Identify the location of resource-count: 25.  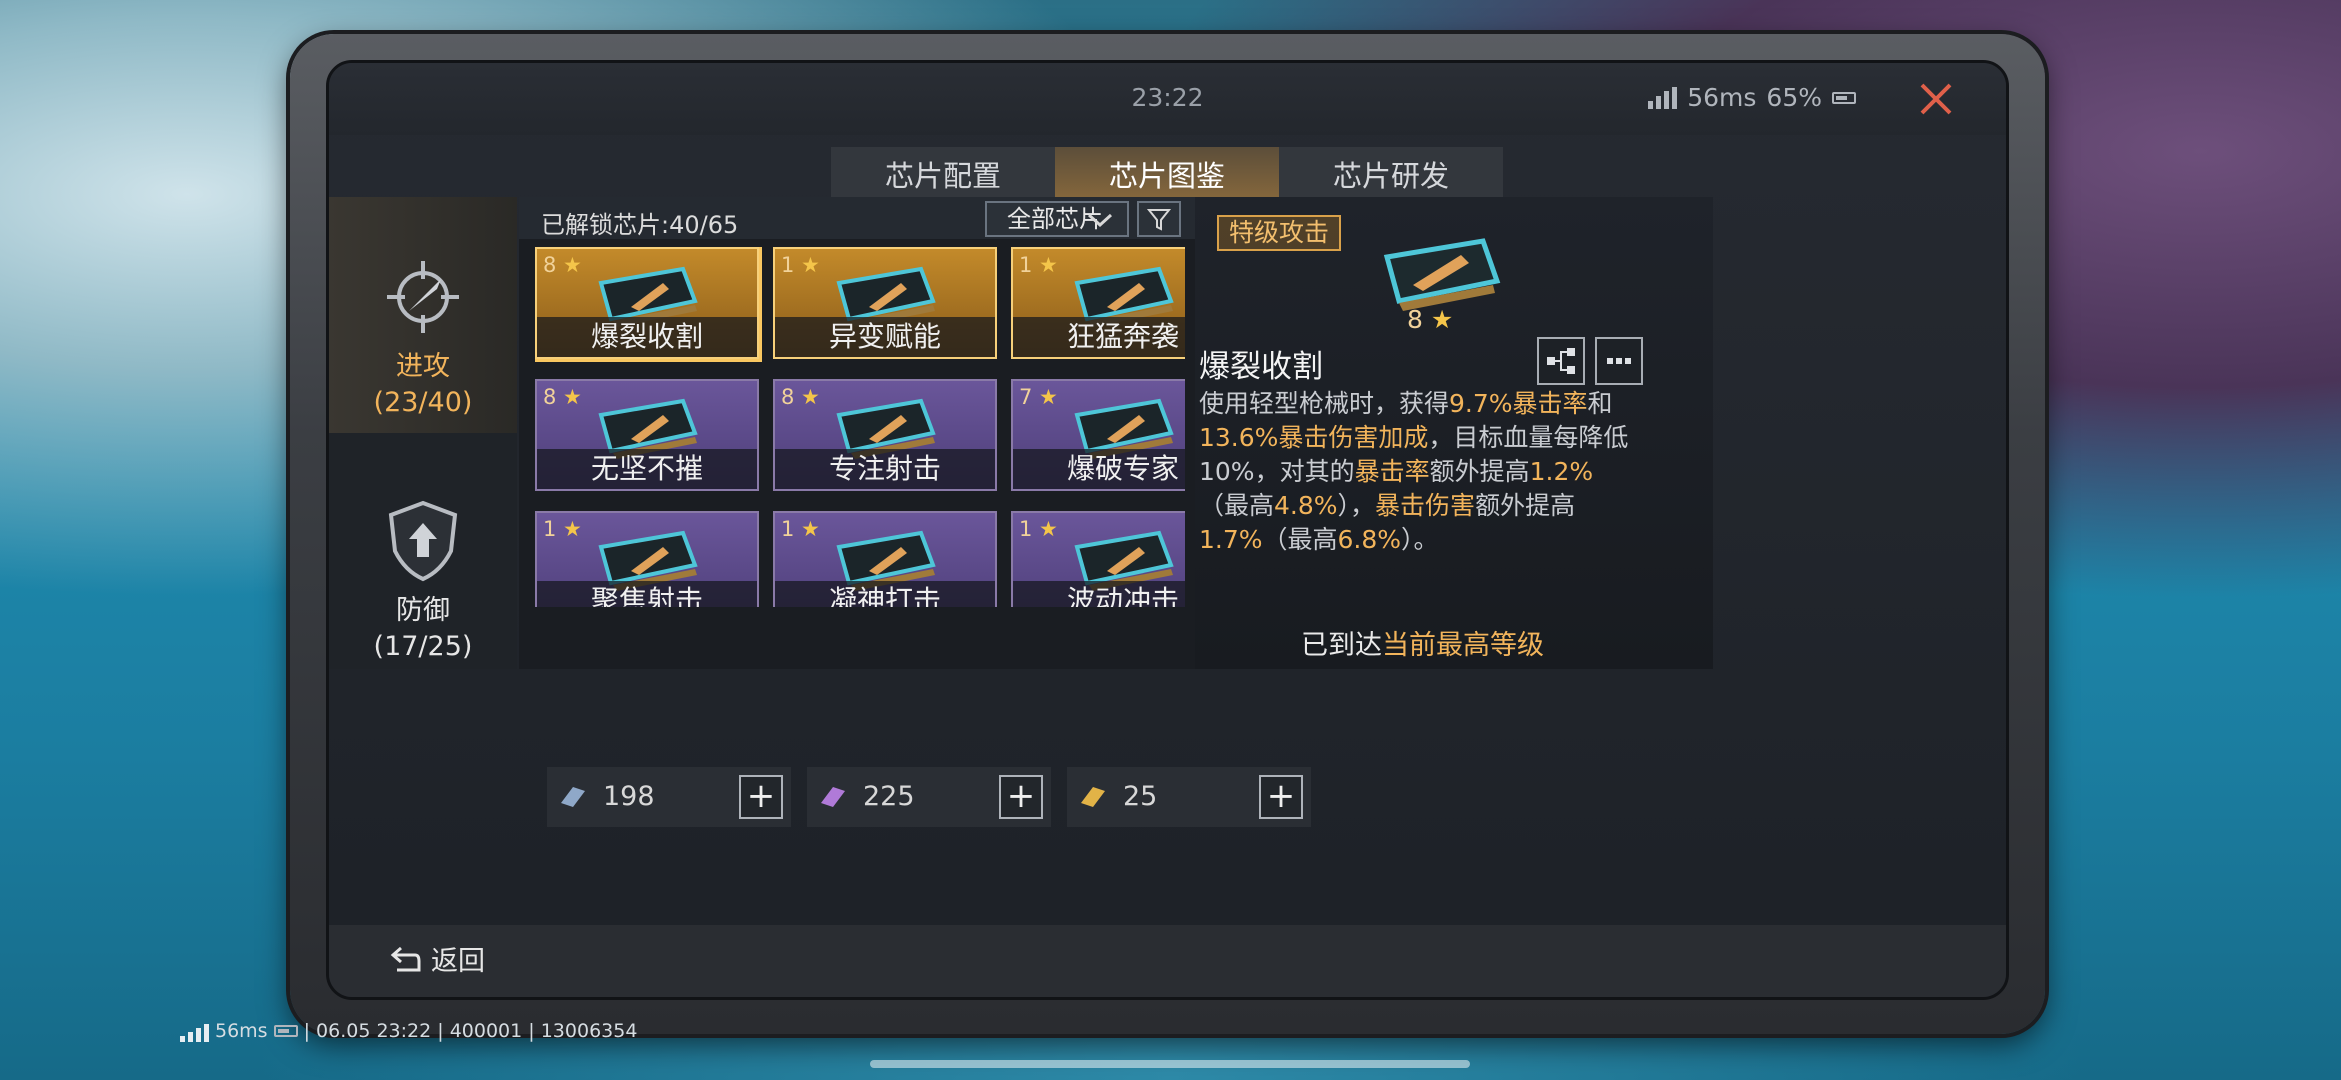
(1140, 796).